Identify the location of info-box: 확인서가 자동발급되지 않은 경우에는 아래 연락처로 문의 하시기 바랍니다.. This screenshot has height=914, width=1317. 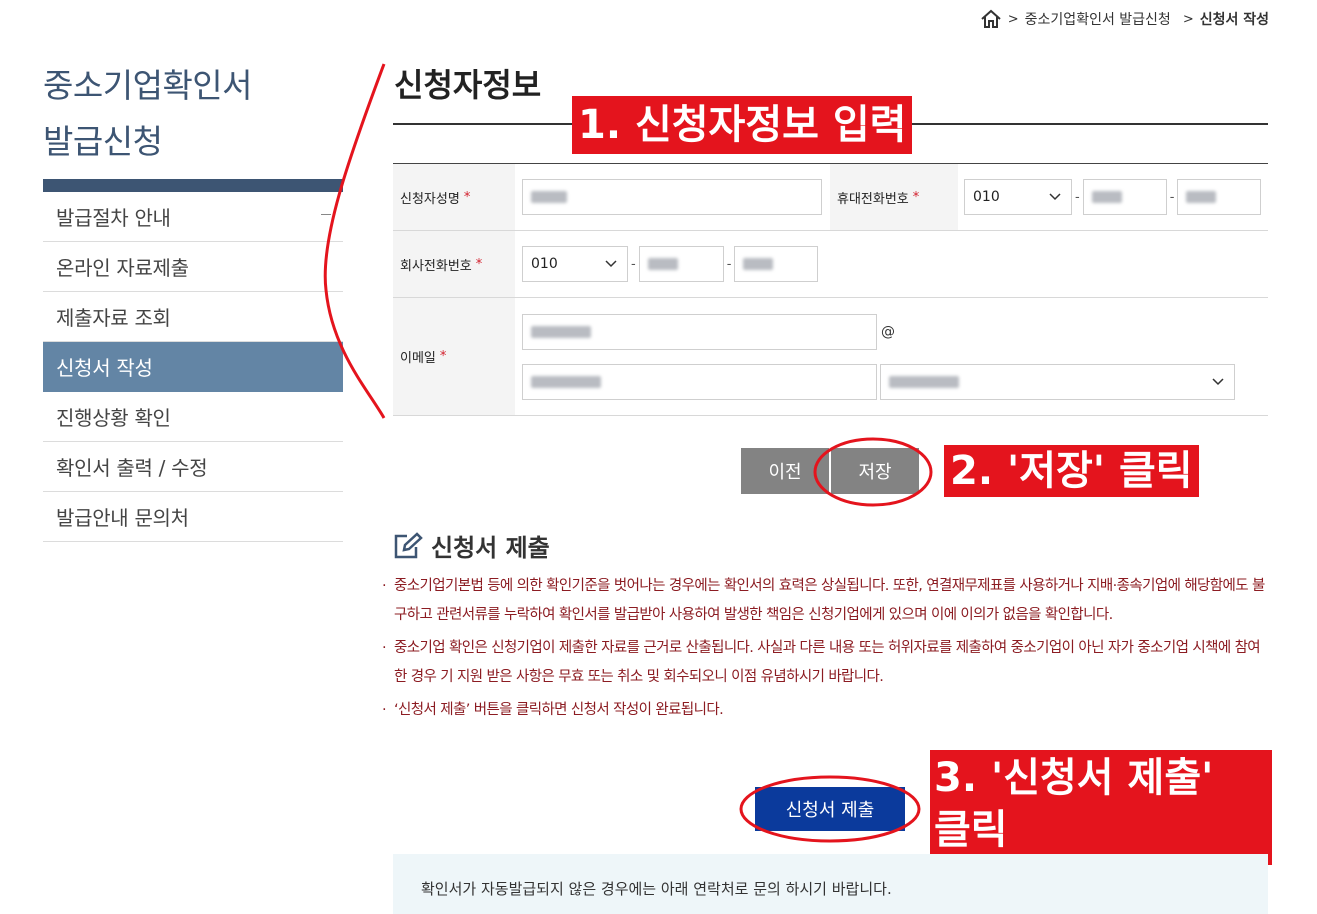
(830, 884).